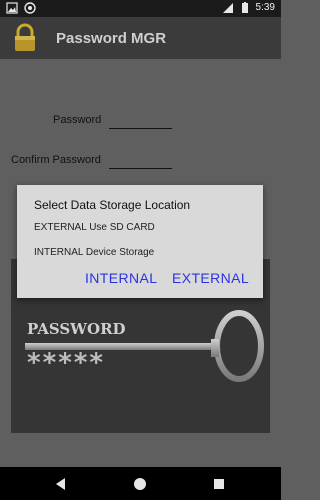  I want to click on dialog-option-external: EXTERNAL Use SD CARD, so click(94, 227).